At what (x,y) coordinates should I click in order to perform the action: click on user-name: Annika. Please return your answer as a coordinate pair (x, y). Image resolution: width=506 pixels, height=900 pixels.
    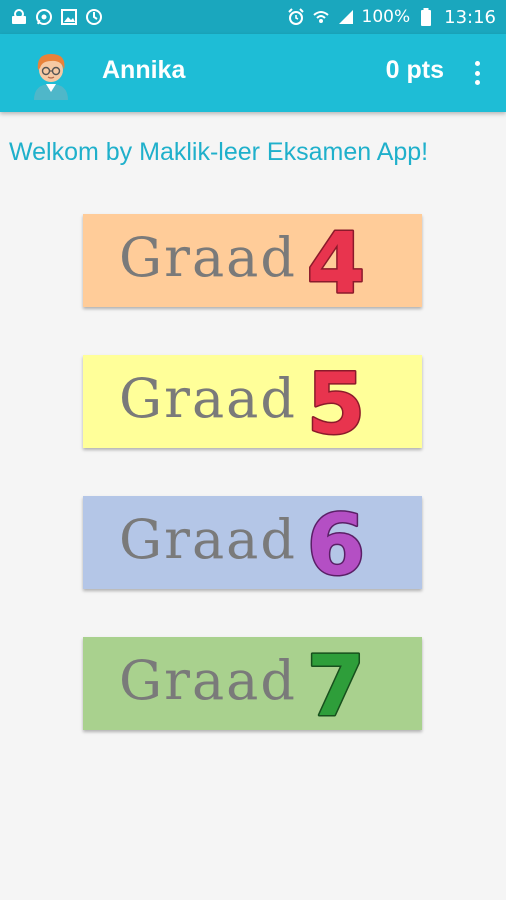
    Looking at the image, I should click on (144, 70).